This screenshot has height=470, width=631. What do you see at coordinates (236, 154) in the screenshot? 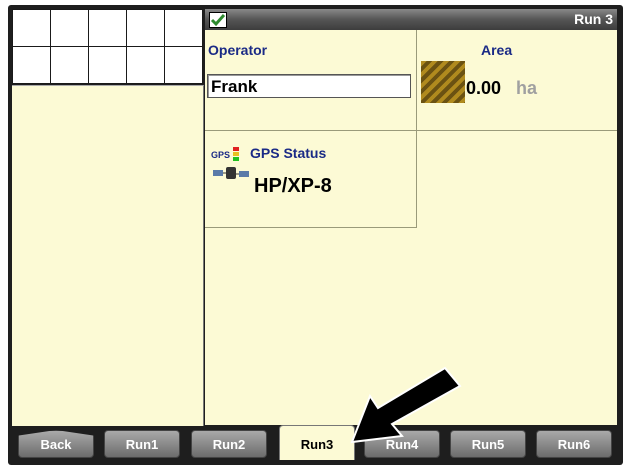
I see `signal-light-icon` at bounding box center [236, 154].